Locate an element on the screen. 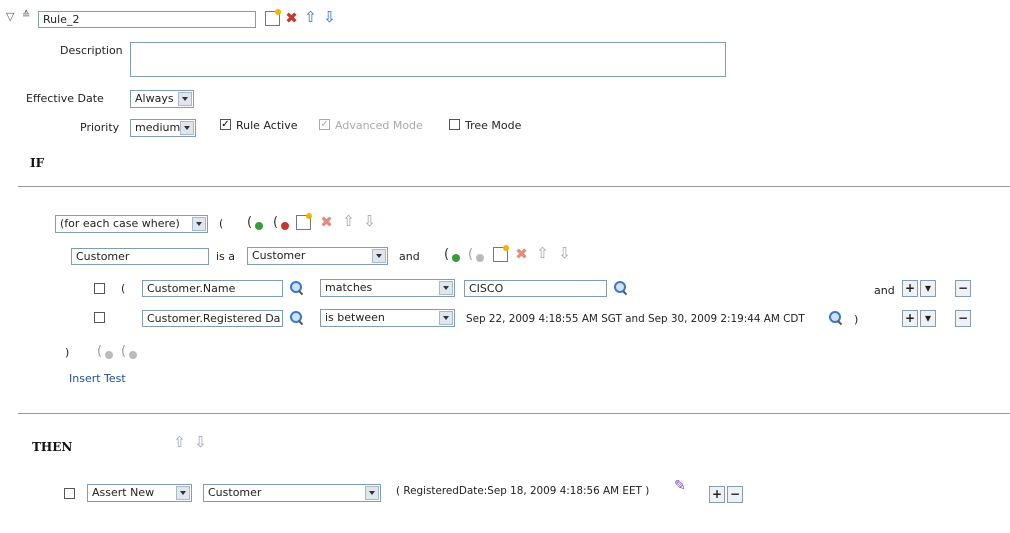  test-operator-select: matches is located at coordinates (387, 288).